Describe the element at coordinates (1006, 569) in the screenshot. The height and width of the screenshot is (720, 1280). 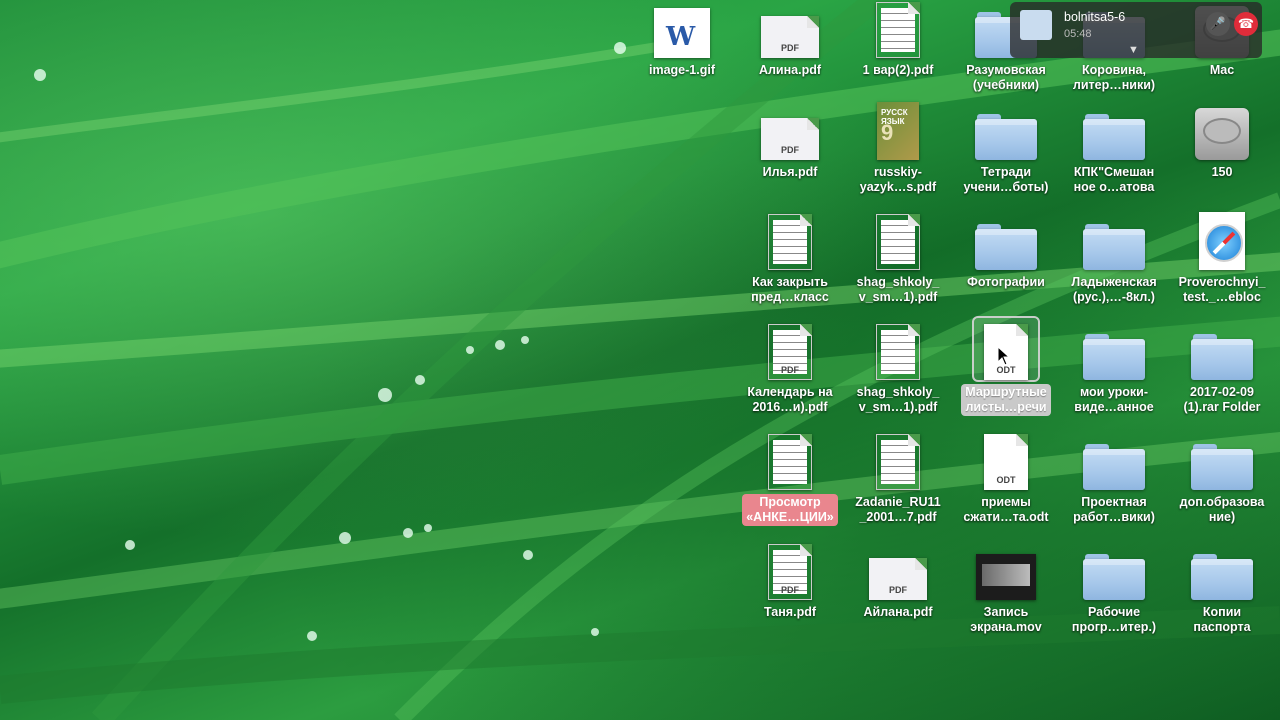
I see `movie-icon` at that location.